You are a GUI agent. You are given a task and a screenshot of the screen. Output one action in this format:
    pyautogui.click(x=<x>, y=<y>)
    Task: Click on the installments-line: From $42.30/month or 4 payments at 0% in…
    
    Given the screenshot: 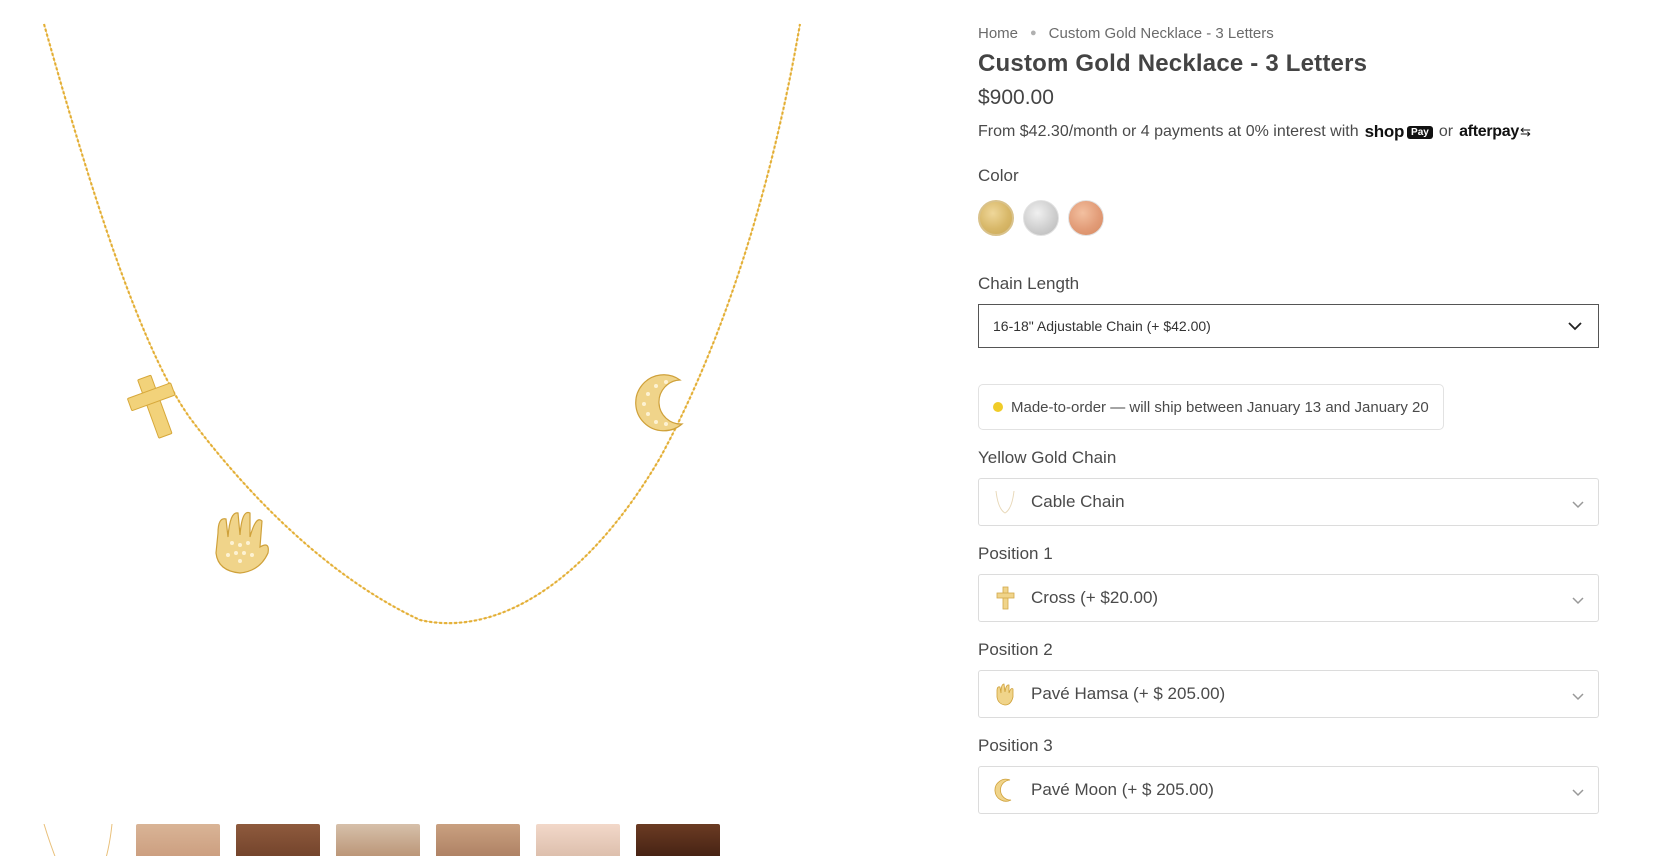 What is the action you would take?
    pyautogui.click(x=1288, y=132)
    